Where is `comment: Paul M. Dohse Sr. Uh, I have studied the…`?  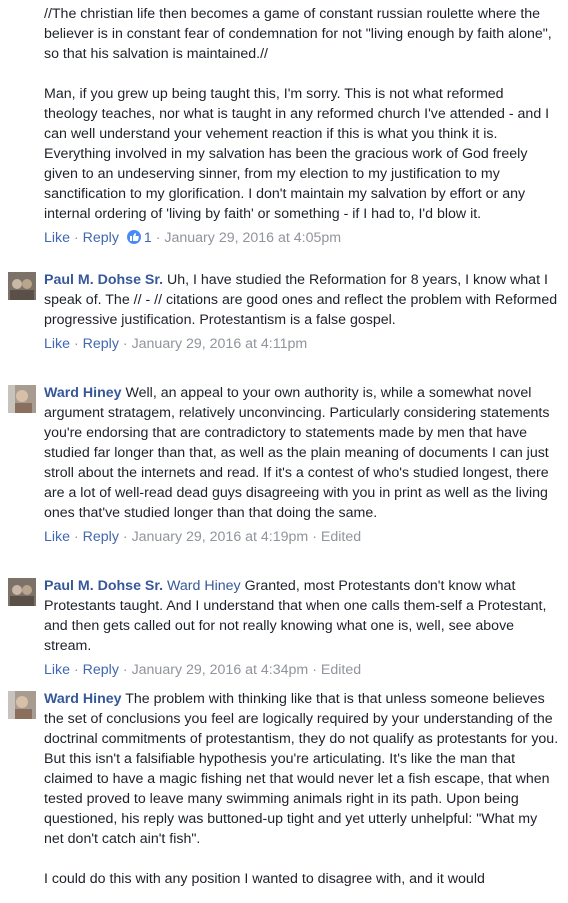 comment: Paul M. Dohse Sr. Uh, I have studied the… is located at coordinates (284, 312).